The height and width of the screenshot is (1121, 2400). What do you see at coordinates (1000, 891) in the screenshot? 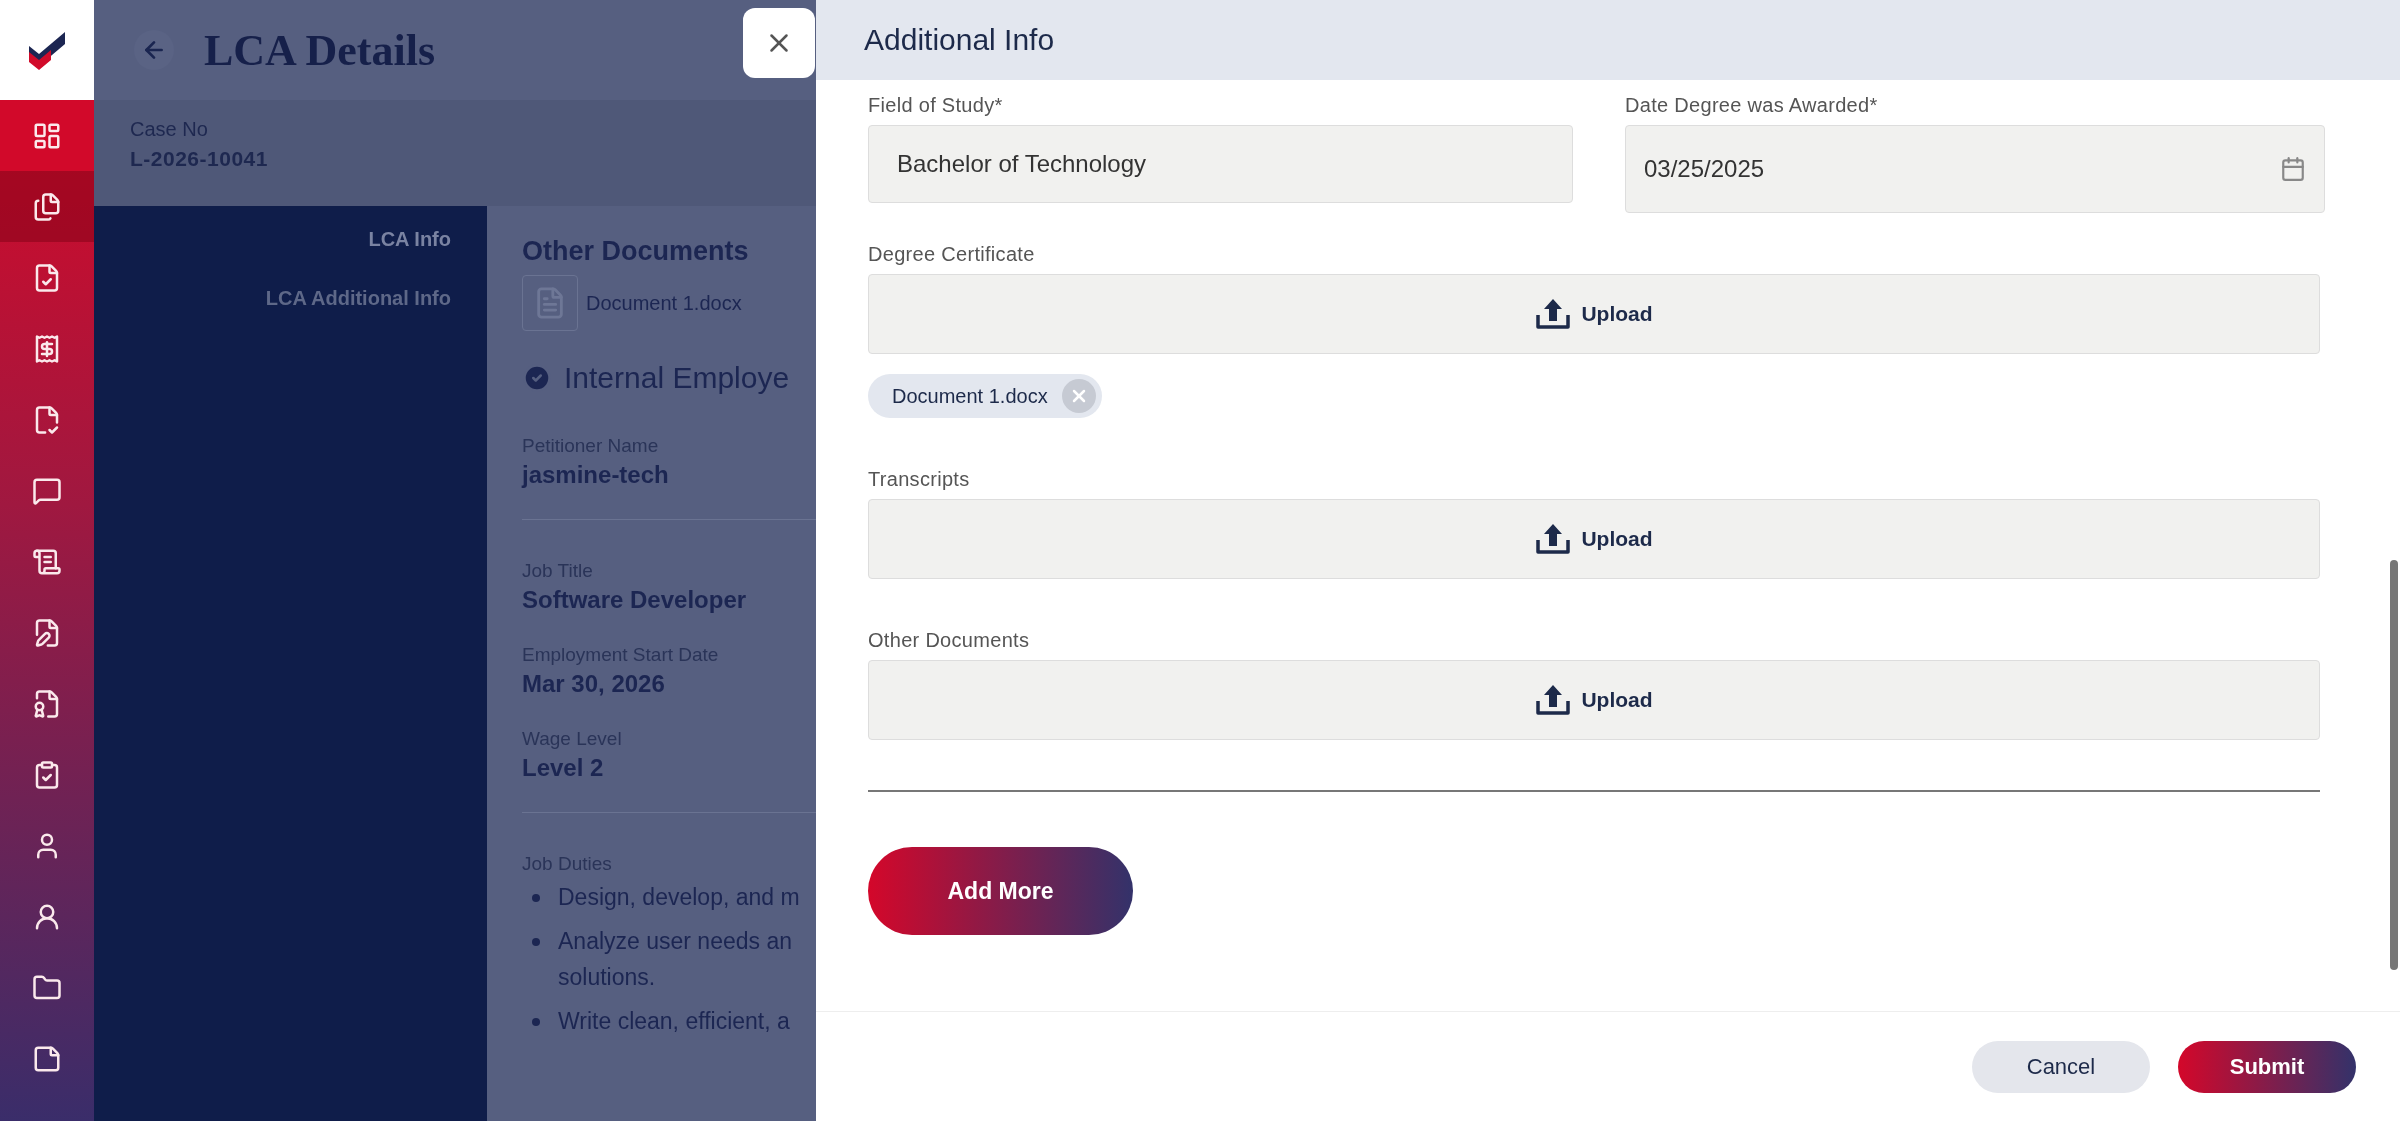
I see `add-more-button: Add More` at bounding box center [1000, 891].